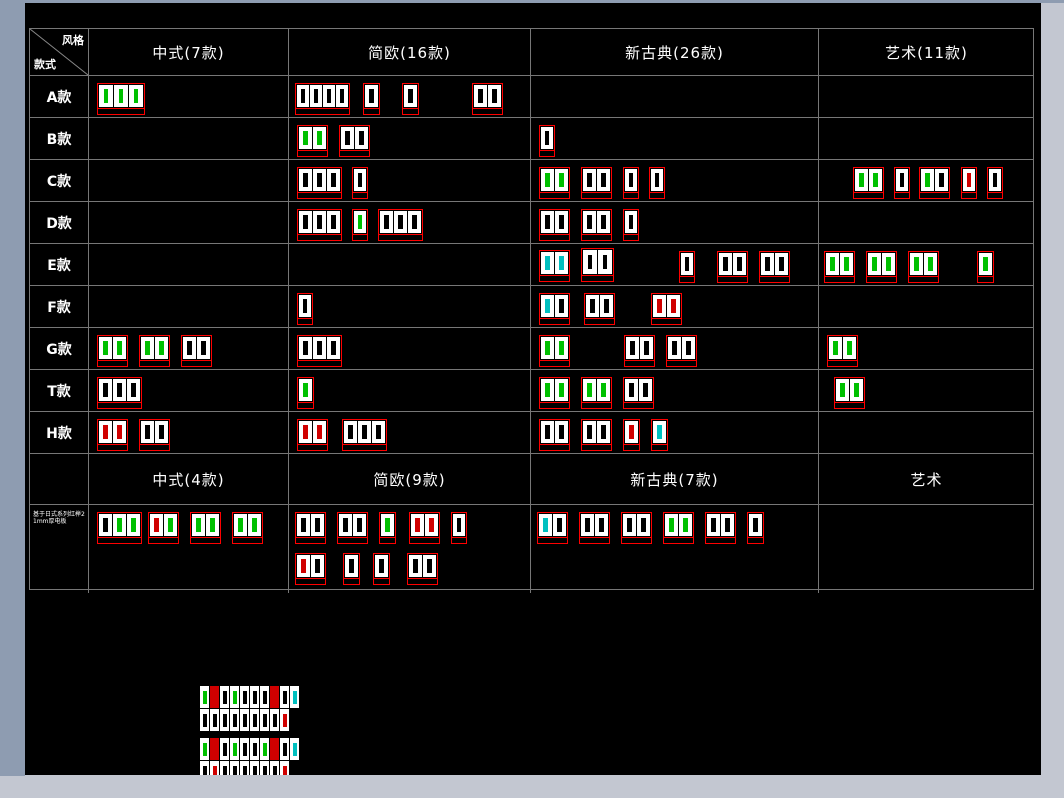 This screenshot has width=1064, height=798. Describe the element at coordinates (926, 222) in the screenshot. I see `cell-d-yishu` at that location.